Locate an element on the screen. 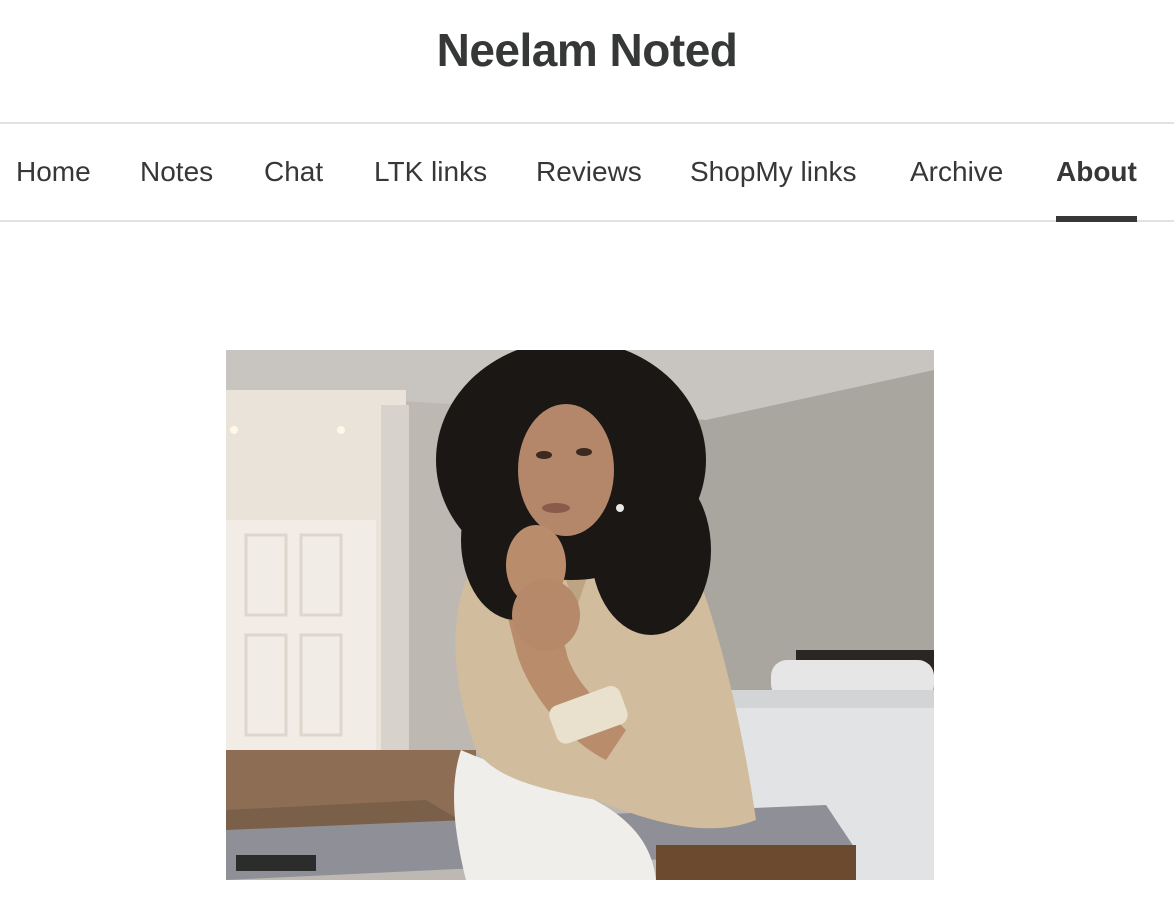  nav-item-reviews: Reviews is located at coordinates (589, 172).